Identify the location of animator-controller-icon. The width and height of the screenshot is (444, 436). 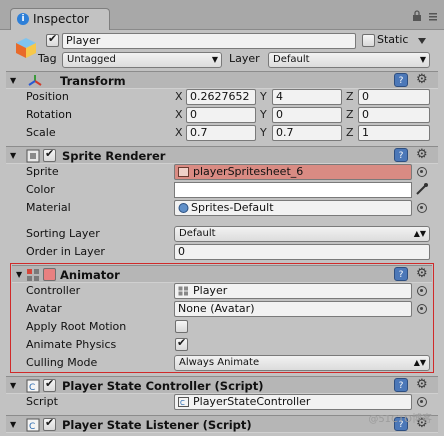
(183, 291).